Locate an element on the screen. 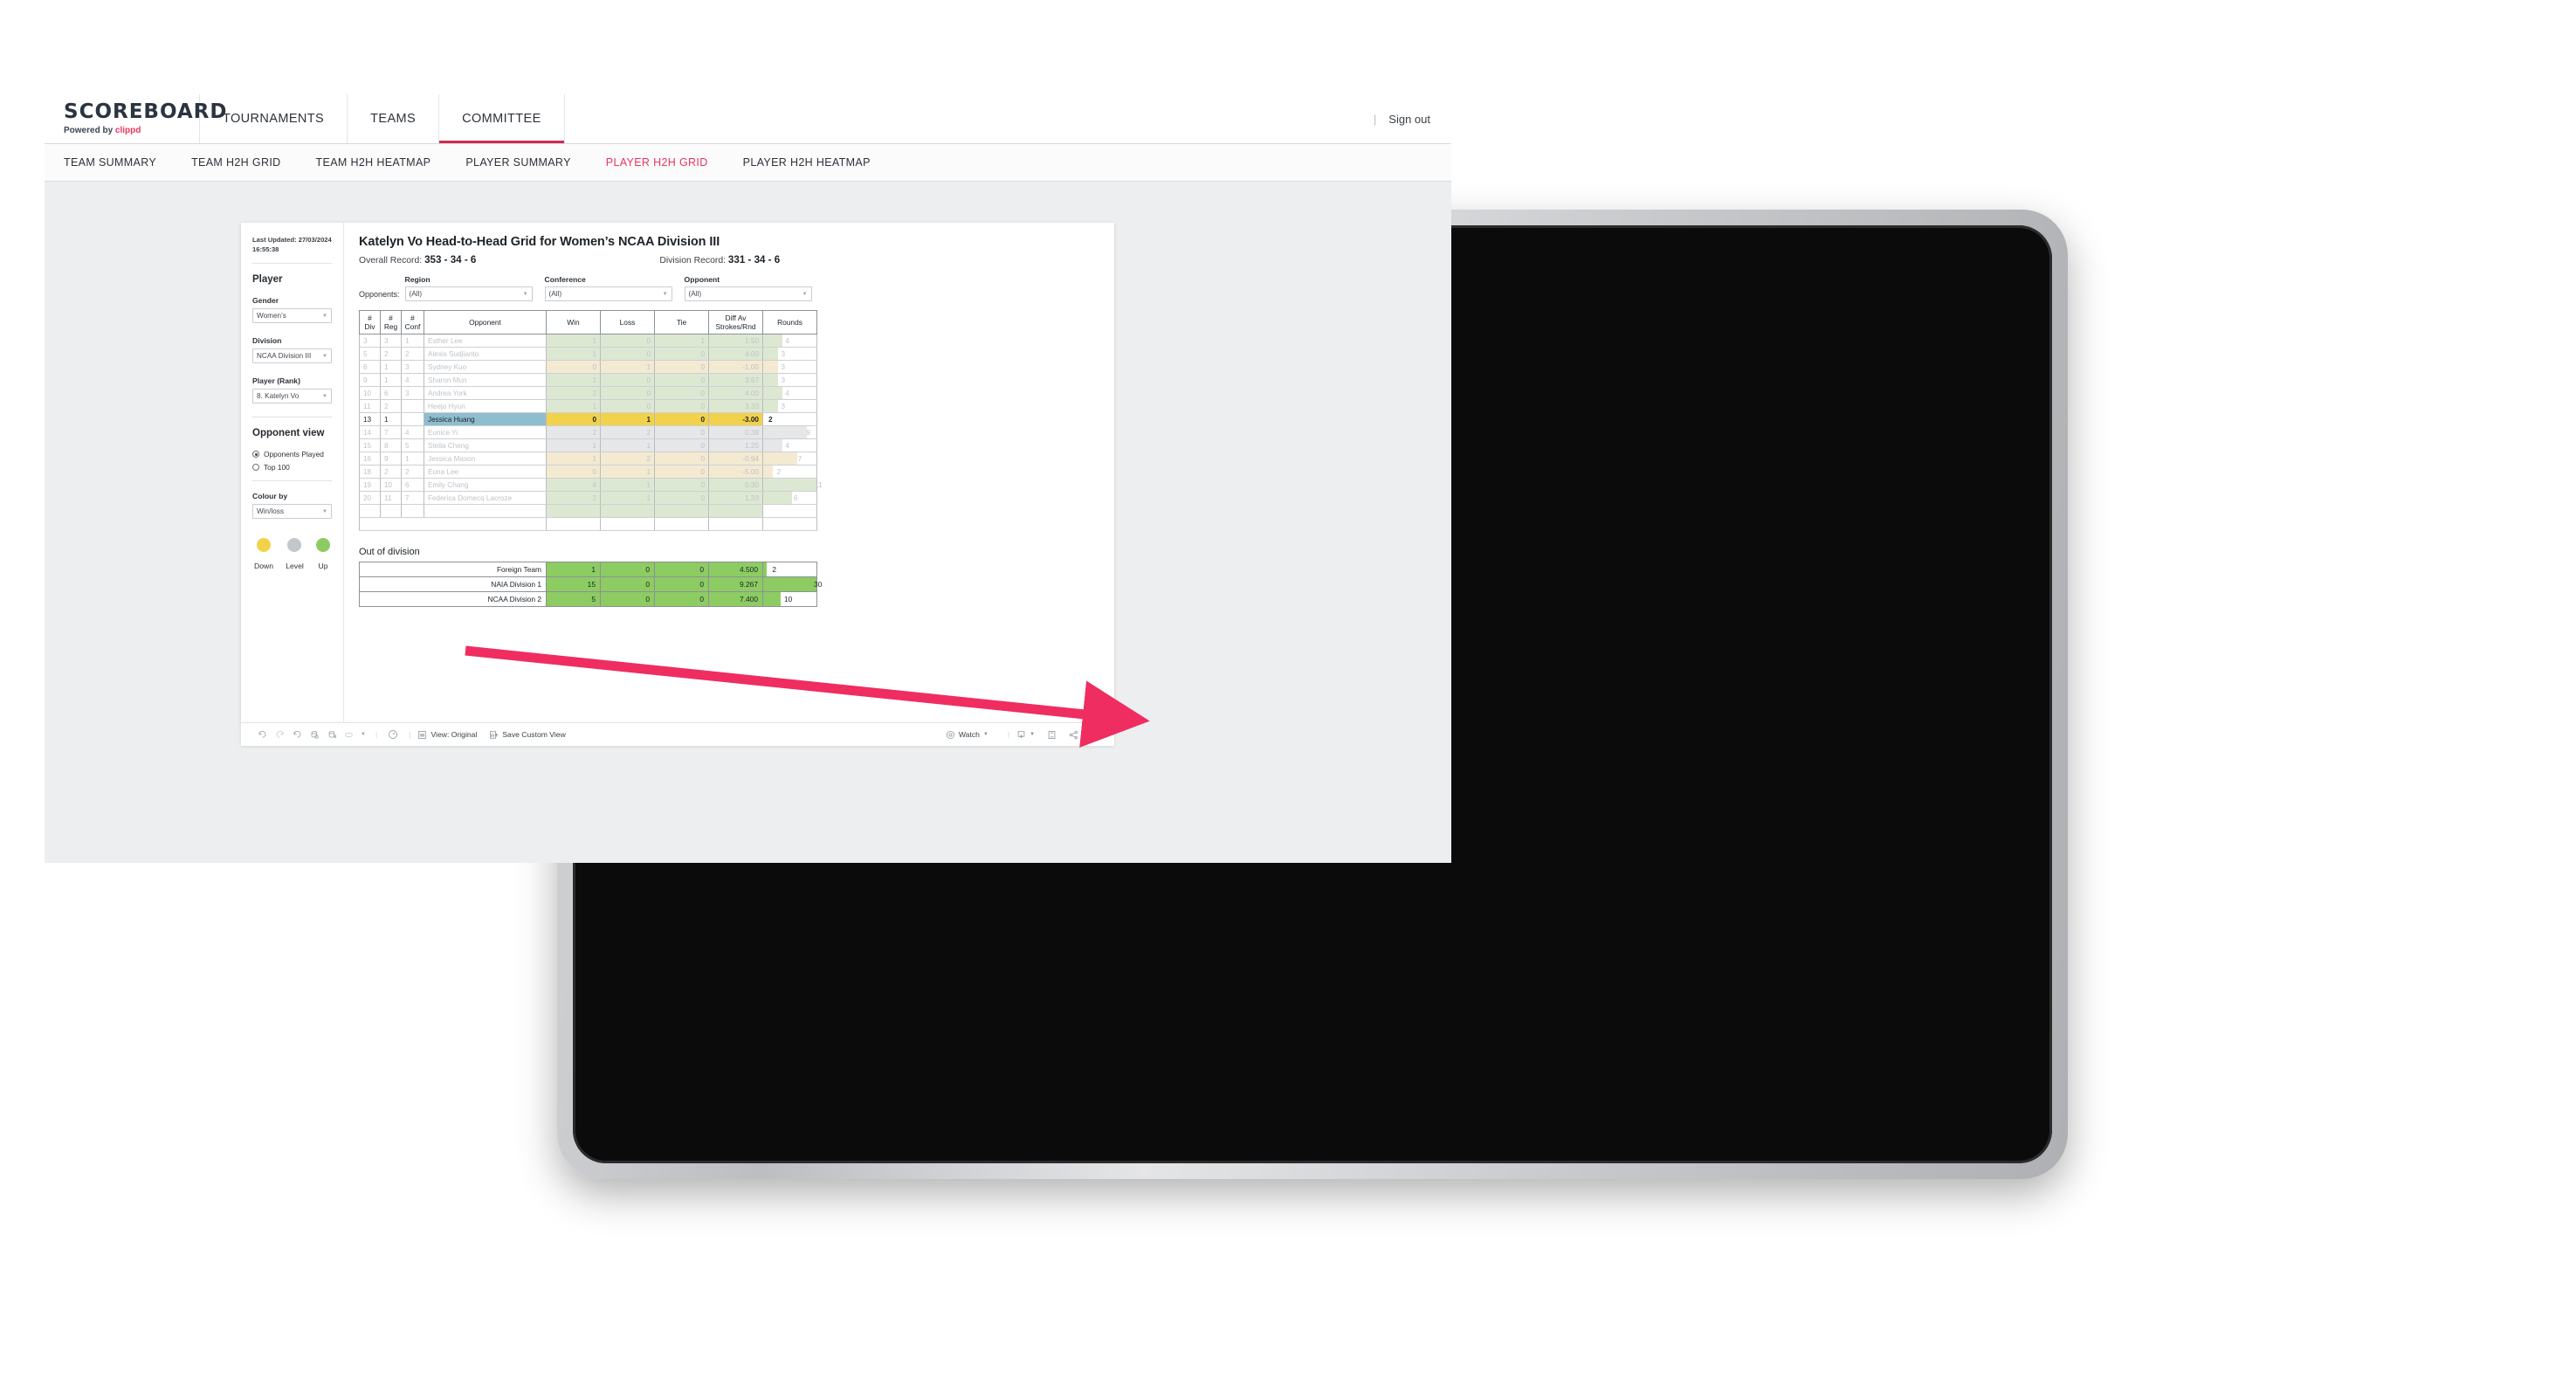  tab-team-h2h-heatmap: TEAM H2H HEATMAP is located at coordinates (385, 162).